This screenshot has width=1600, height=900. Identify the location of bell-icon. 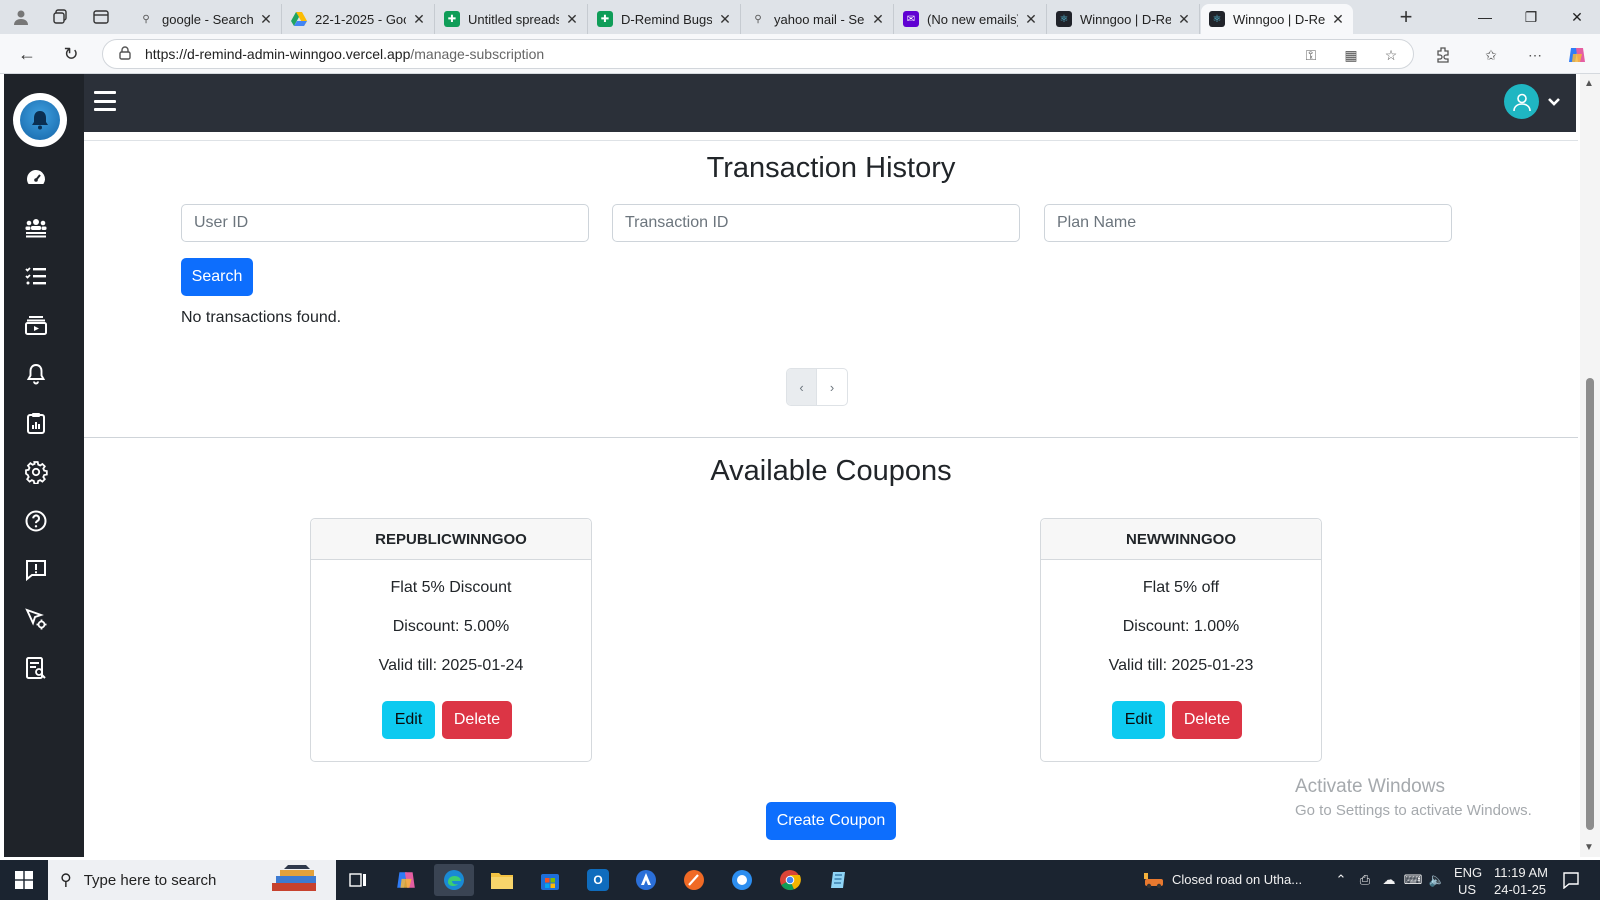
(36, 374).